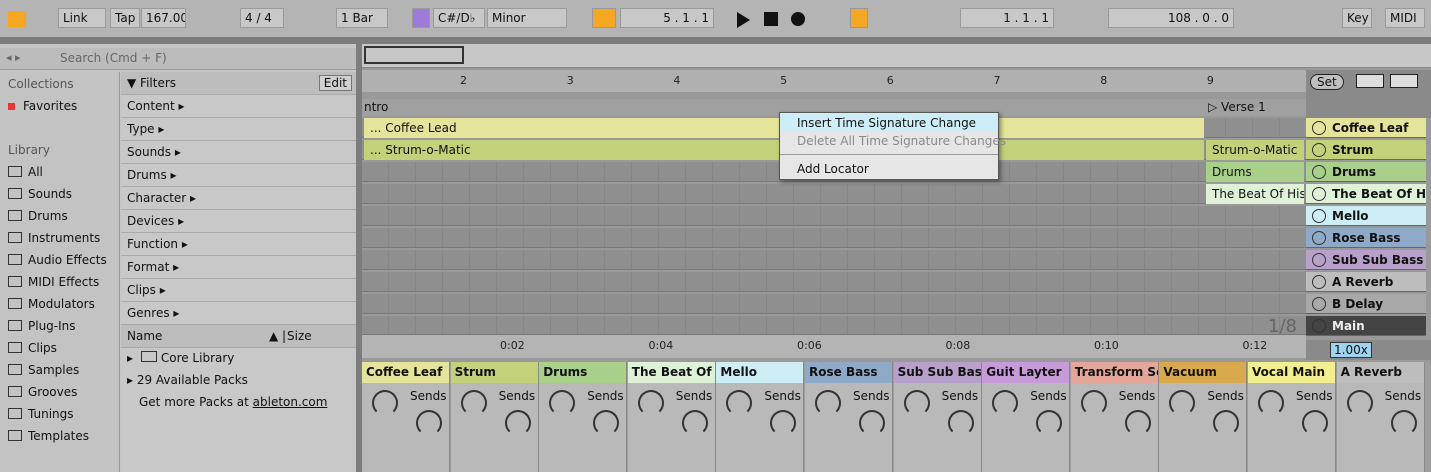  I want to click on tap-button: Tap, so click(125, 18).